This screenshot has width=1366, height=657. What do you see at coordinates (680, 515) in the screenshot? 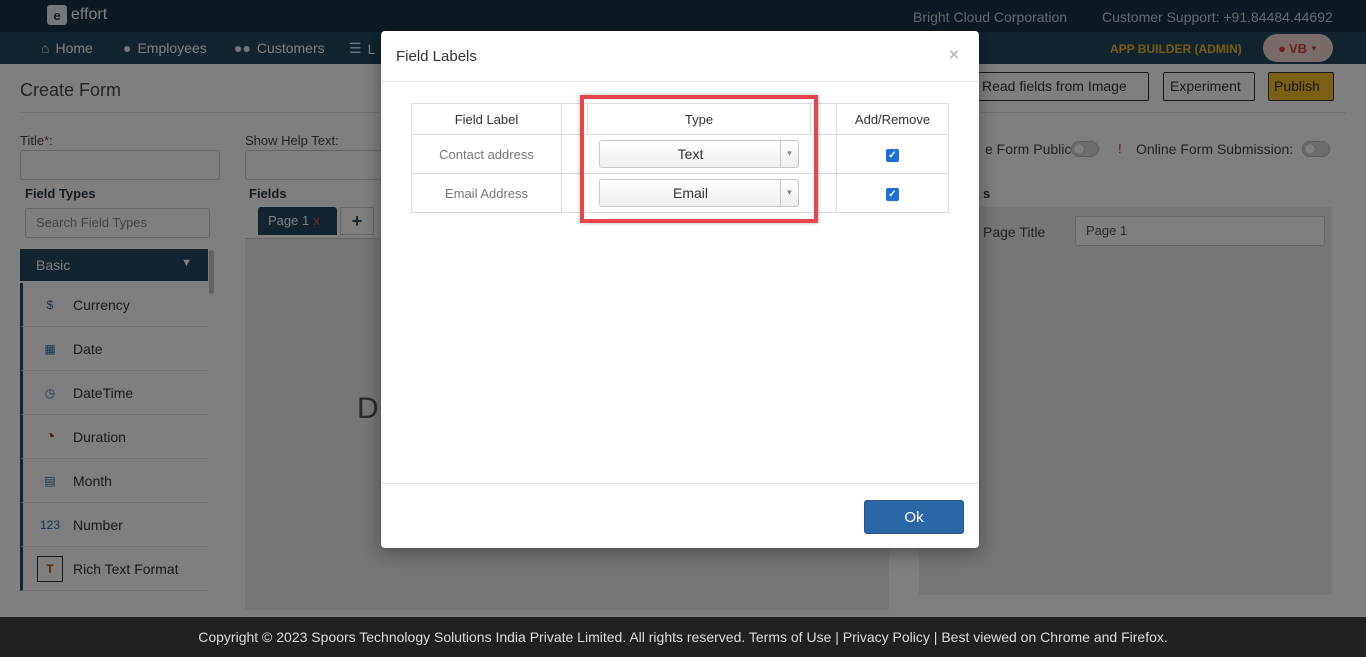
I see `dialog-footer: Ok` at bounding box center [680, 515].